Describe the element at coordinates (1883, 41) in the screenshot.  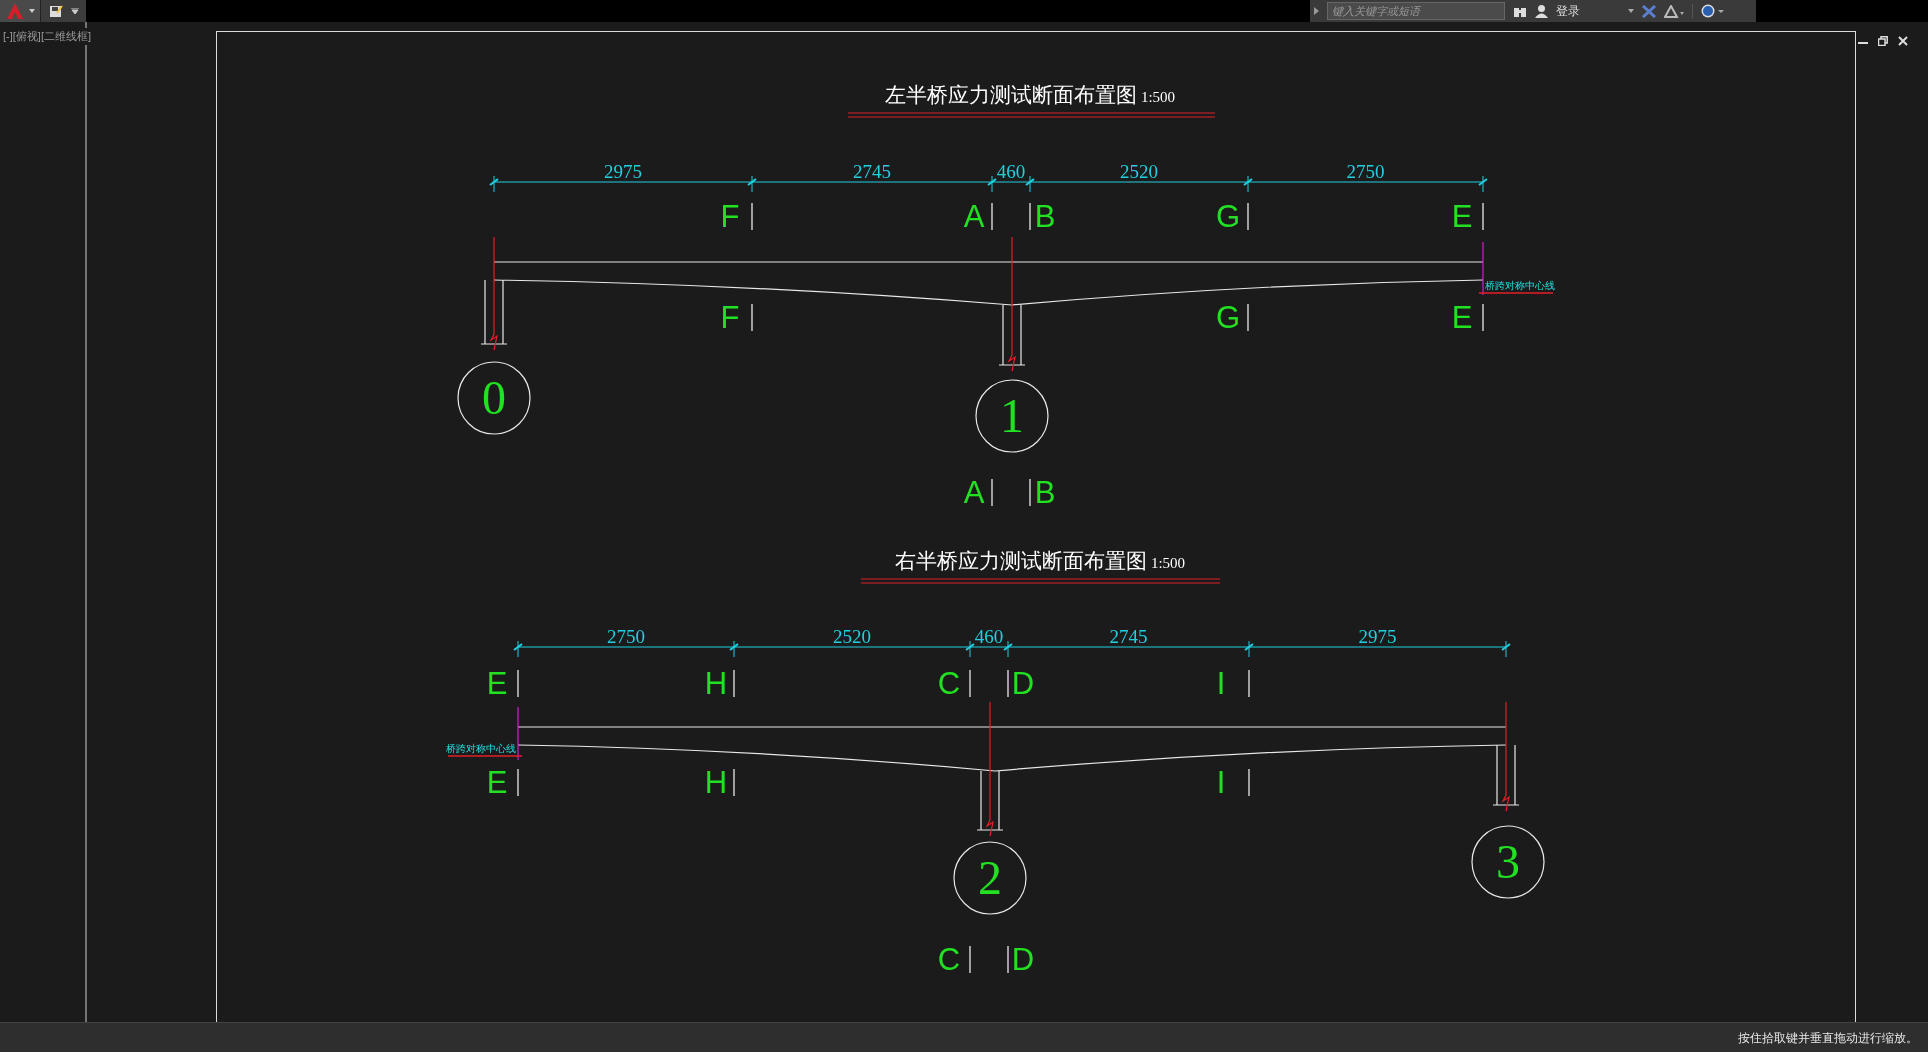
I see `restore-icon` at that location.